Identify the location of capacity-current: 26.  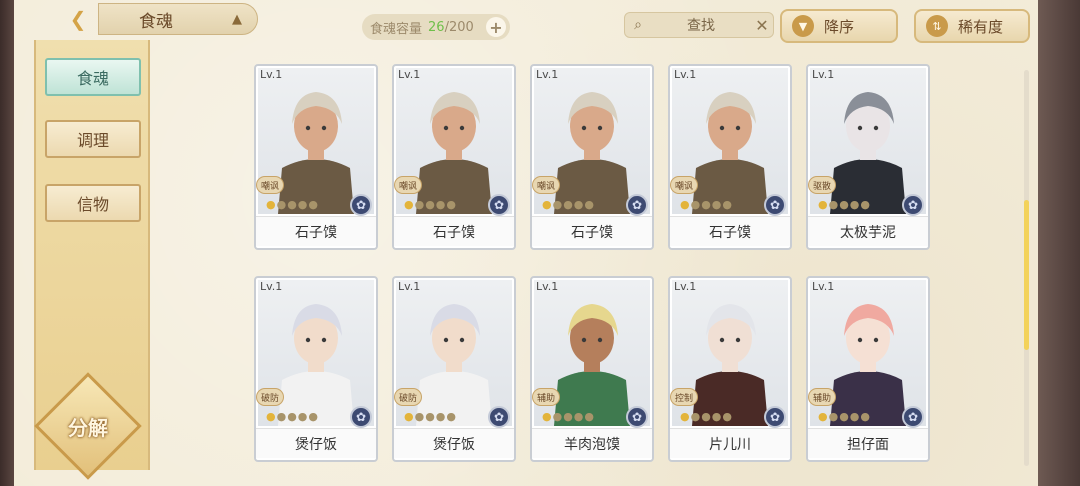
(436, 27).